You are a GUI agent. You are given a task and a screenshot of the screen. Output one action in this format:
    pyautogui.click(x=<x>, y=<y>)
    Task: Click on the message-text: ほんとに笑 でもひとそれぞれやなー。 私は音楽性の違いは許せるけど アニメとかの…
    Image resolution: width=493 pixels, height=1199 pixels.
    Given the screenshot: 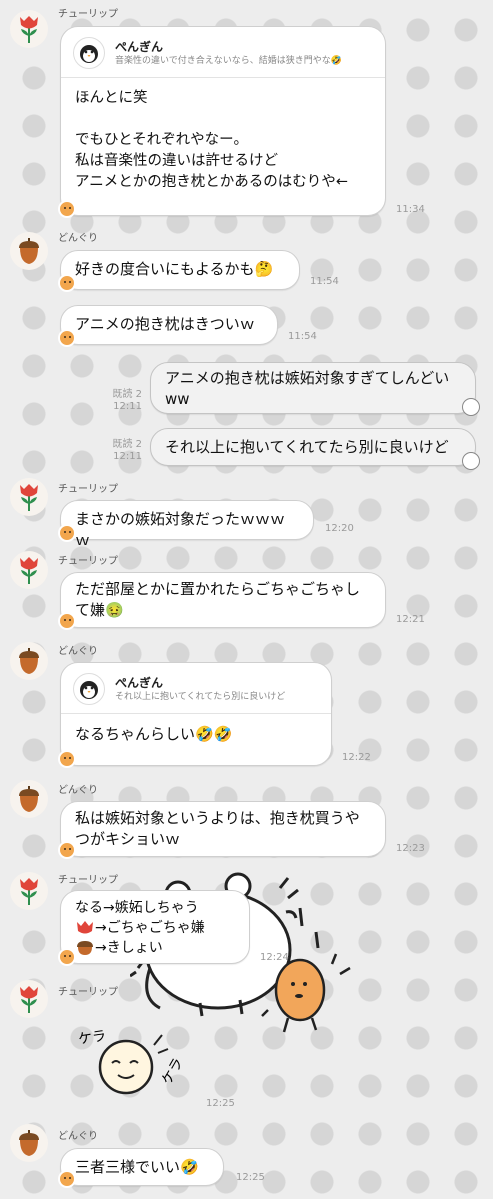 What is the action you would take?
    pyautogui.click(x=211, y=140)
    